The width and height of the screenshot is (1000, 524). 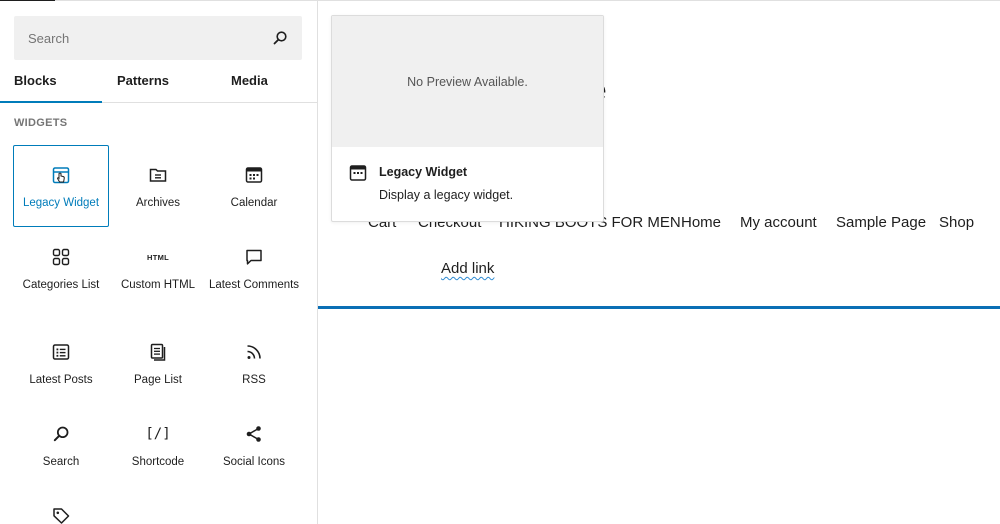 What do you see at coordinates (446, 195) in the screenshot?
I see `preview-description: Display a legacy widget.` at bounding box center [446, 195].